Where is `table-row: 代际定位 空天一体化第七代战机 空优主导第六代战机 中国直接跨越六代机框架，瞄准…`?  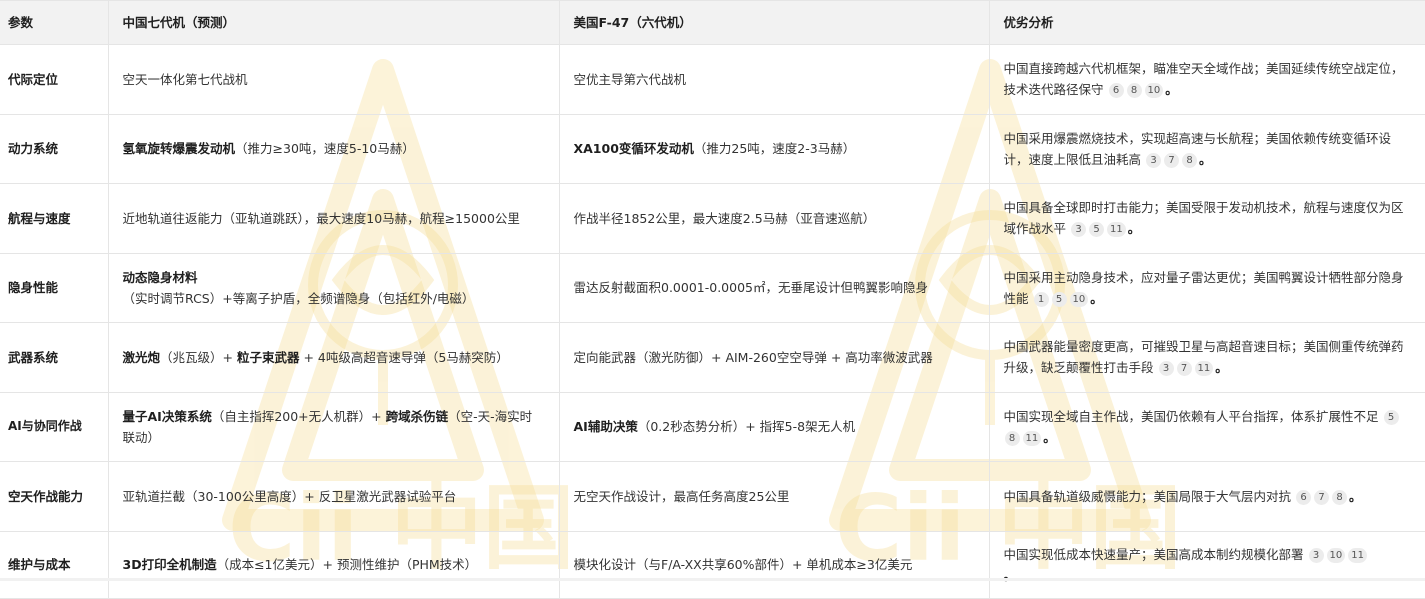
table-row: 代际定位 空天一体化第七代战机 空优主导第六代战机 中国直接跨越六代机框架，瞄准… is located at coordinates (712, 79).